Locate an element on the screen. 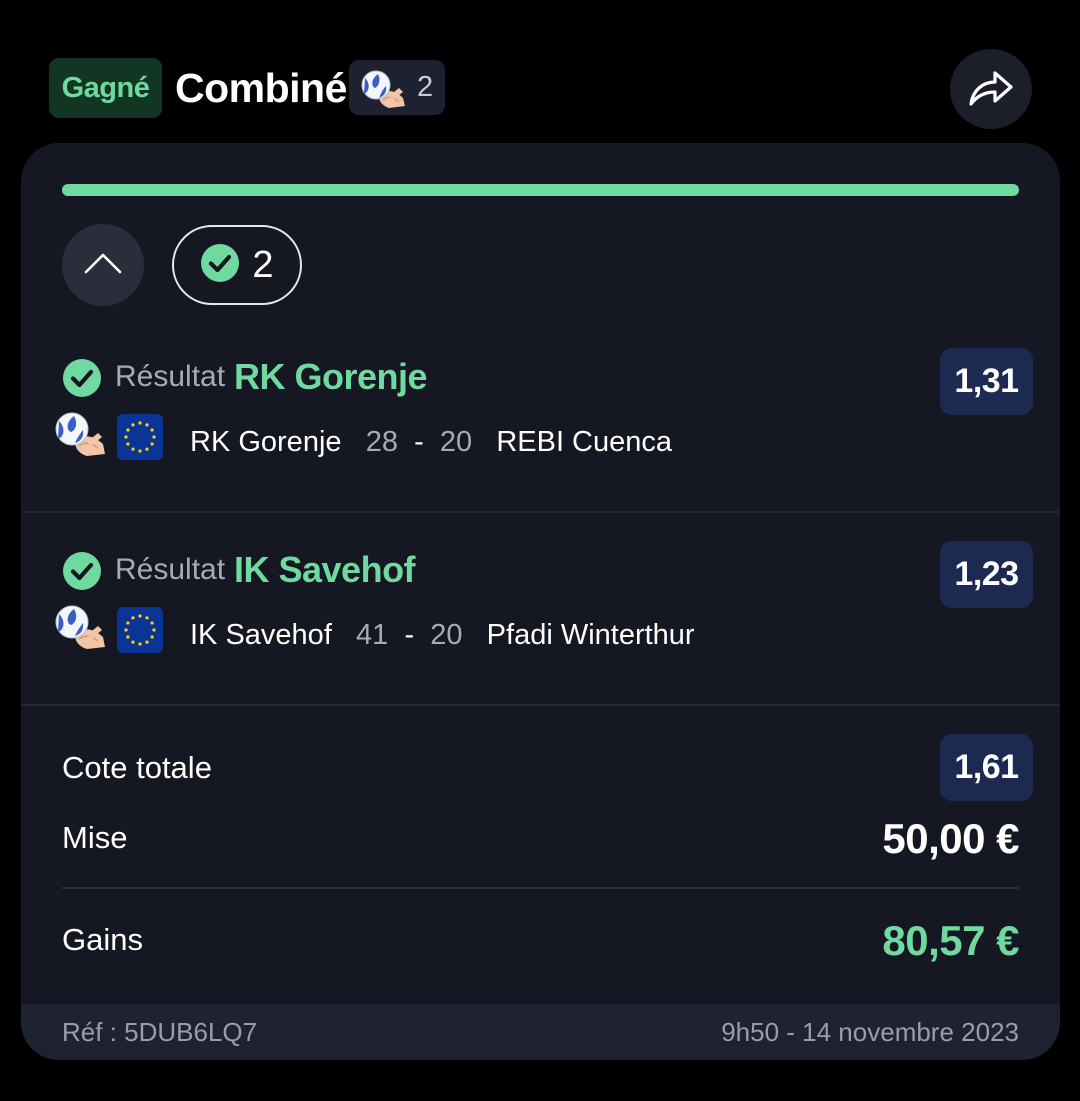 This screenshot has width=1080, height=1101. selection-count: 2 is located at coordinates (425, 87).